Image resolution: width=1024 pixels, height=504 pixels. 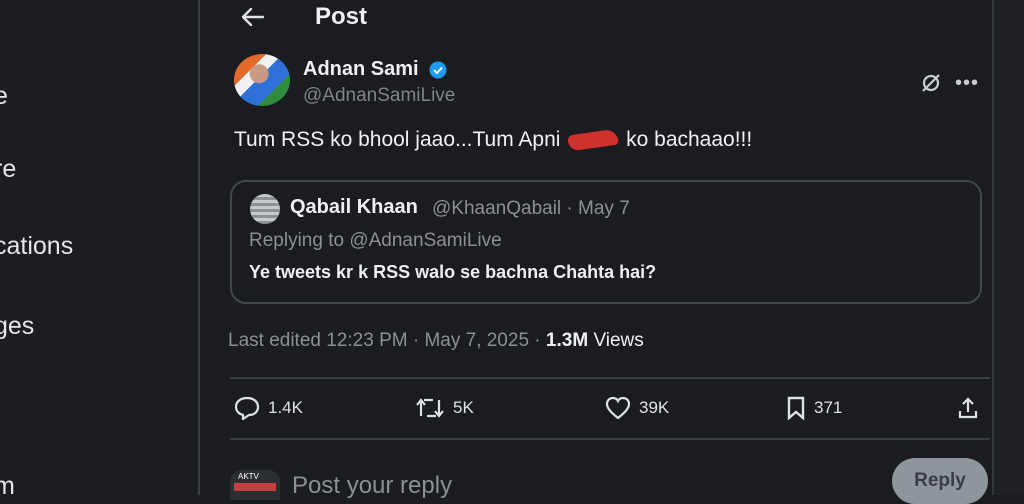 I want to click on sidebar-item-explore: re, so click(x=8, y=169).